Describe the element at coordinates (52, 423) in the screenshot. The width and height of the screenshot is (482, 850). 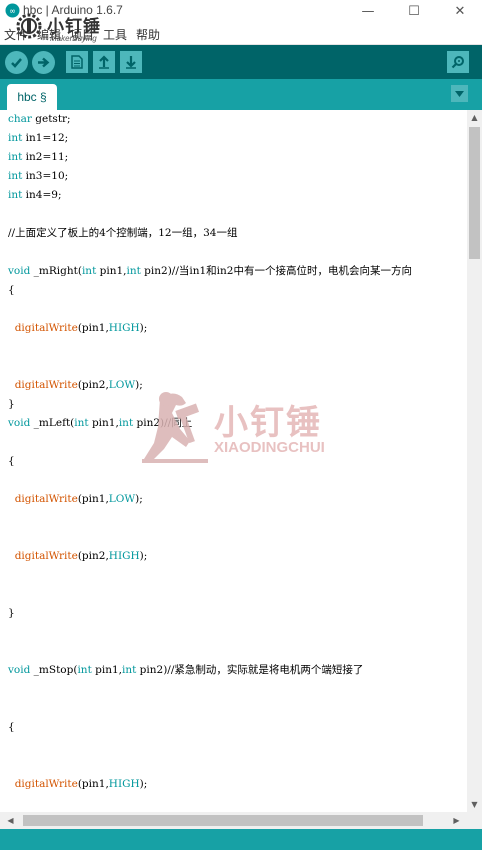
I see `code-text: _mLeft(` at that location.